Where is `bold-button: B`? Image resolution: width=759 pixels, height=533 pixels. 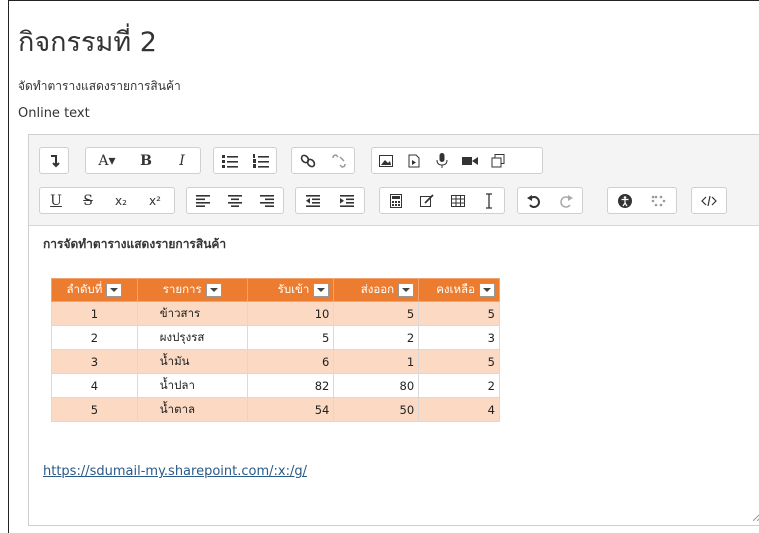
bold-button: B is located at coordinates (146, 160).